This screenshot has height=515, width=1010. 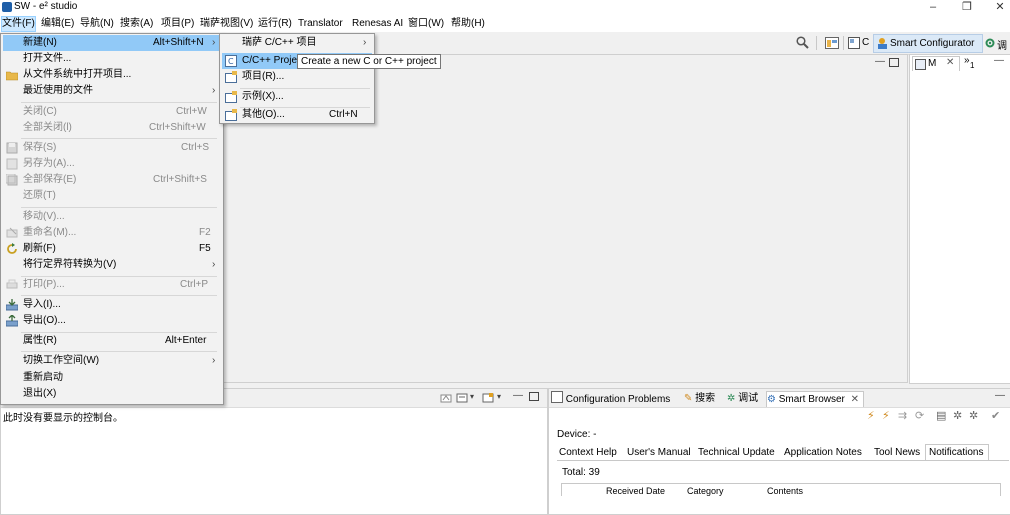 What do you see at coordinates (112, 43) in the screenshot?
I see `file-menu-new: 新建(N) Alt+Shift+N ›` at bounding box center [112, 43].